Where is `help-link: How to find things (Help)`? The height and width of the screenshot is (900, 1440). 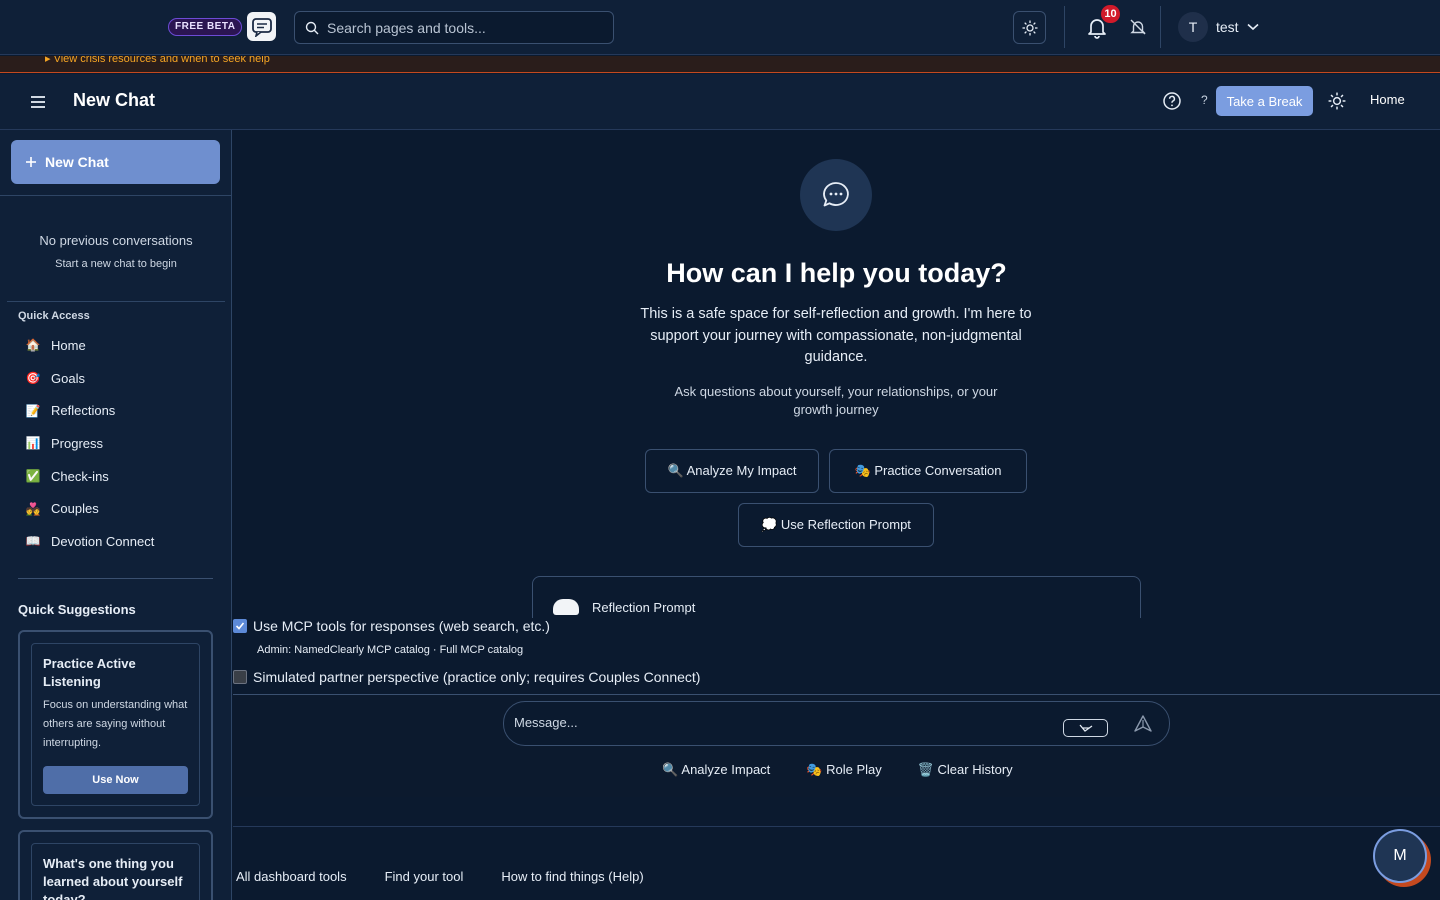
help-link: How to find things (Help) is located at coordinates (572, 876).